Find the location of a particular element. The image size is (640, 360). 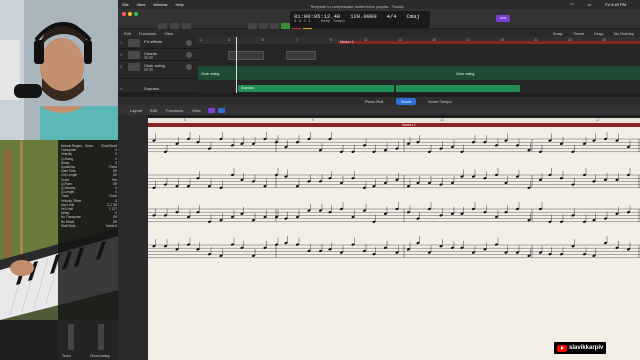

score-ruler-bar: 5 is located at coordinates (185, 120).